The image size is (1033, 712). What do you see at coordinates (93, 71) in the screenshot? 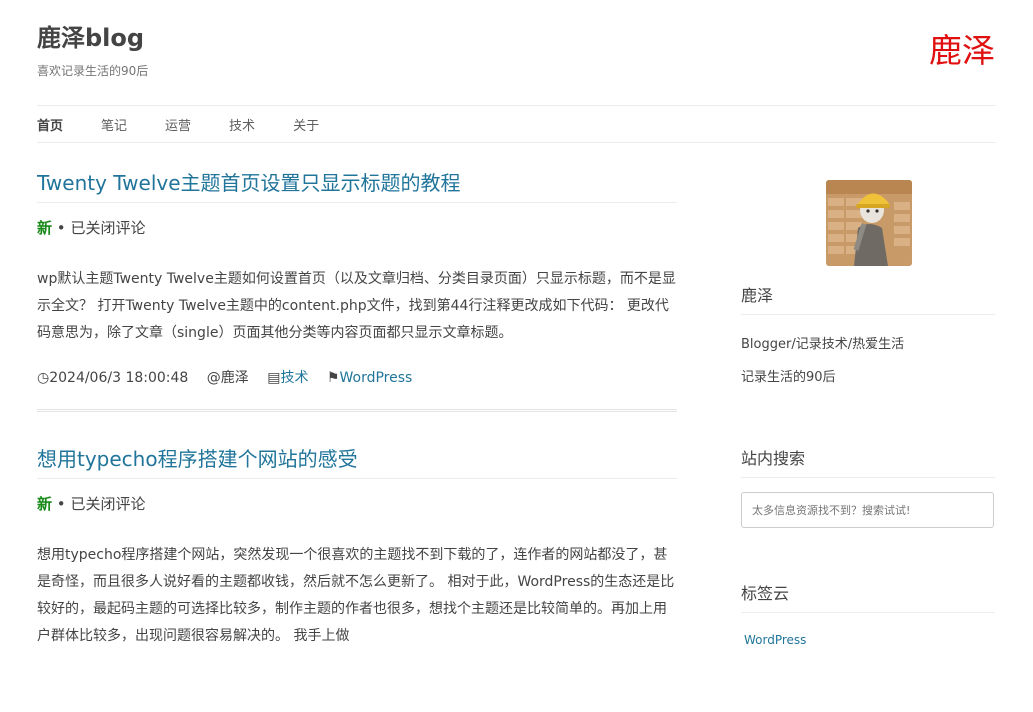
I see `site-description: 喜欢记录生活的90后` at bounding box center [93, 71].